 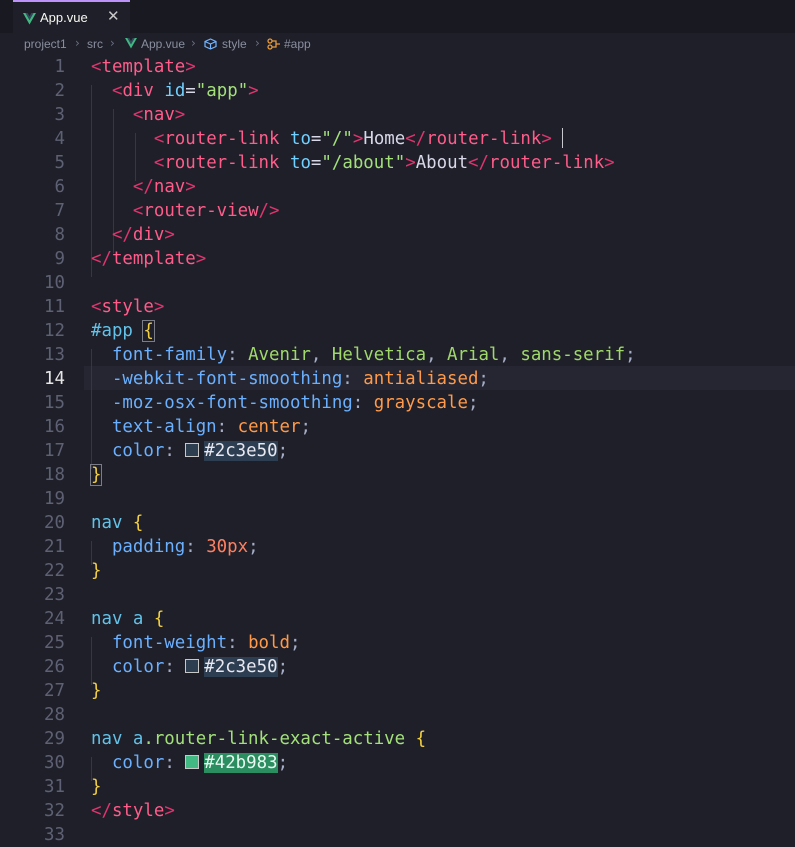 What do you see at coordinates (297, 44) in the screenshot?
I see `breadcrumb-app-selector: #app` at bounding box center [297, 44].